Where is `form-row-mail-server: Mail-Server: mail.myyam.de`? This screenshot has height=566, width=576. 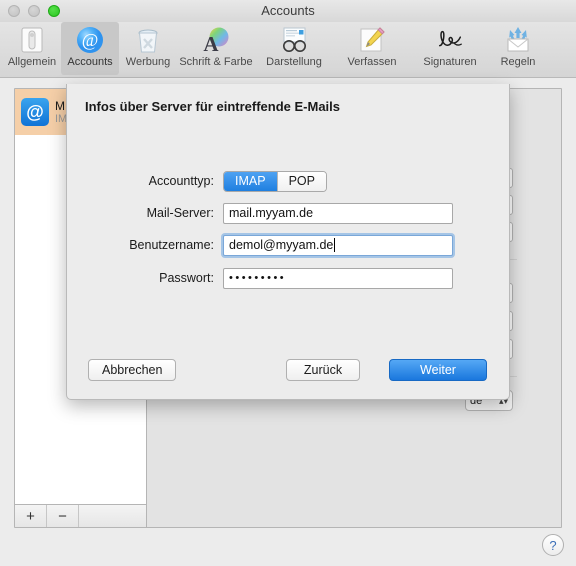 form-row-mail-server: Mail-Server: mail.myyam.de is located at coordinates (275, 213).